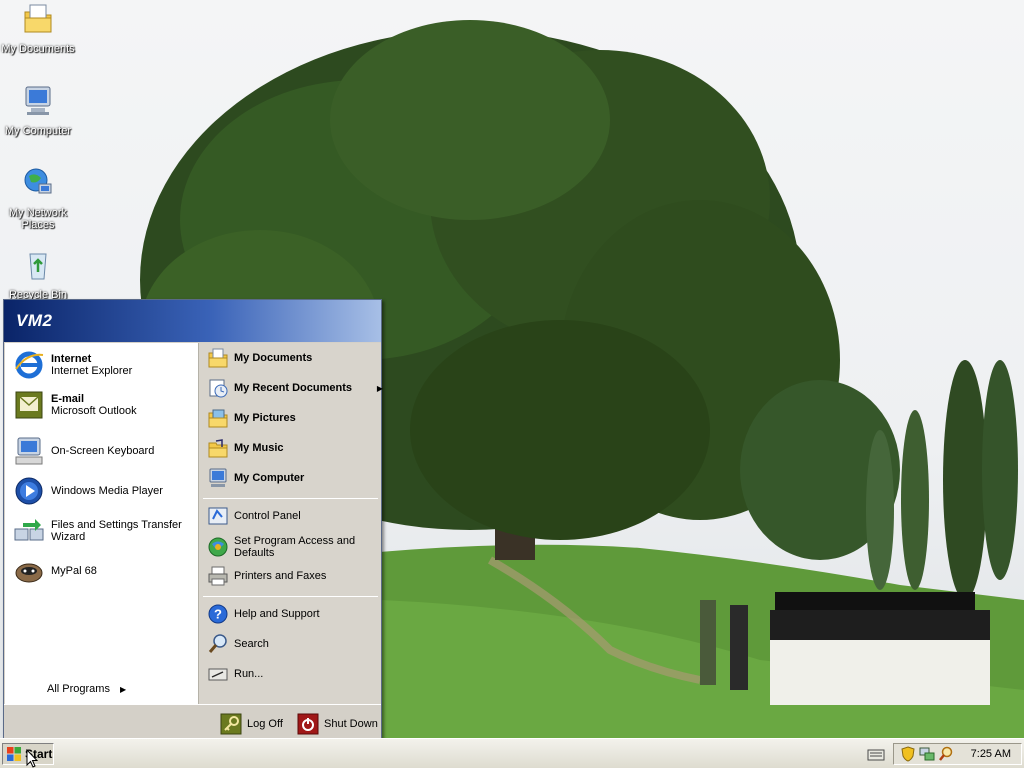  Describe the element at coordinates (908, 754) in the screenshot. I see `security-shield-icon` at that location.